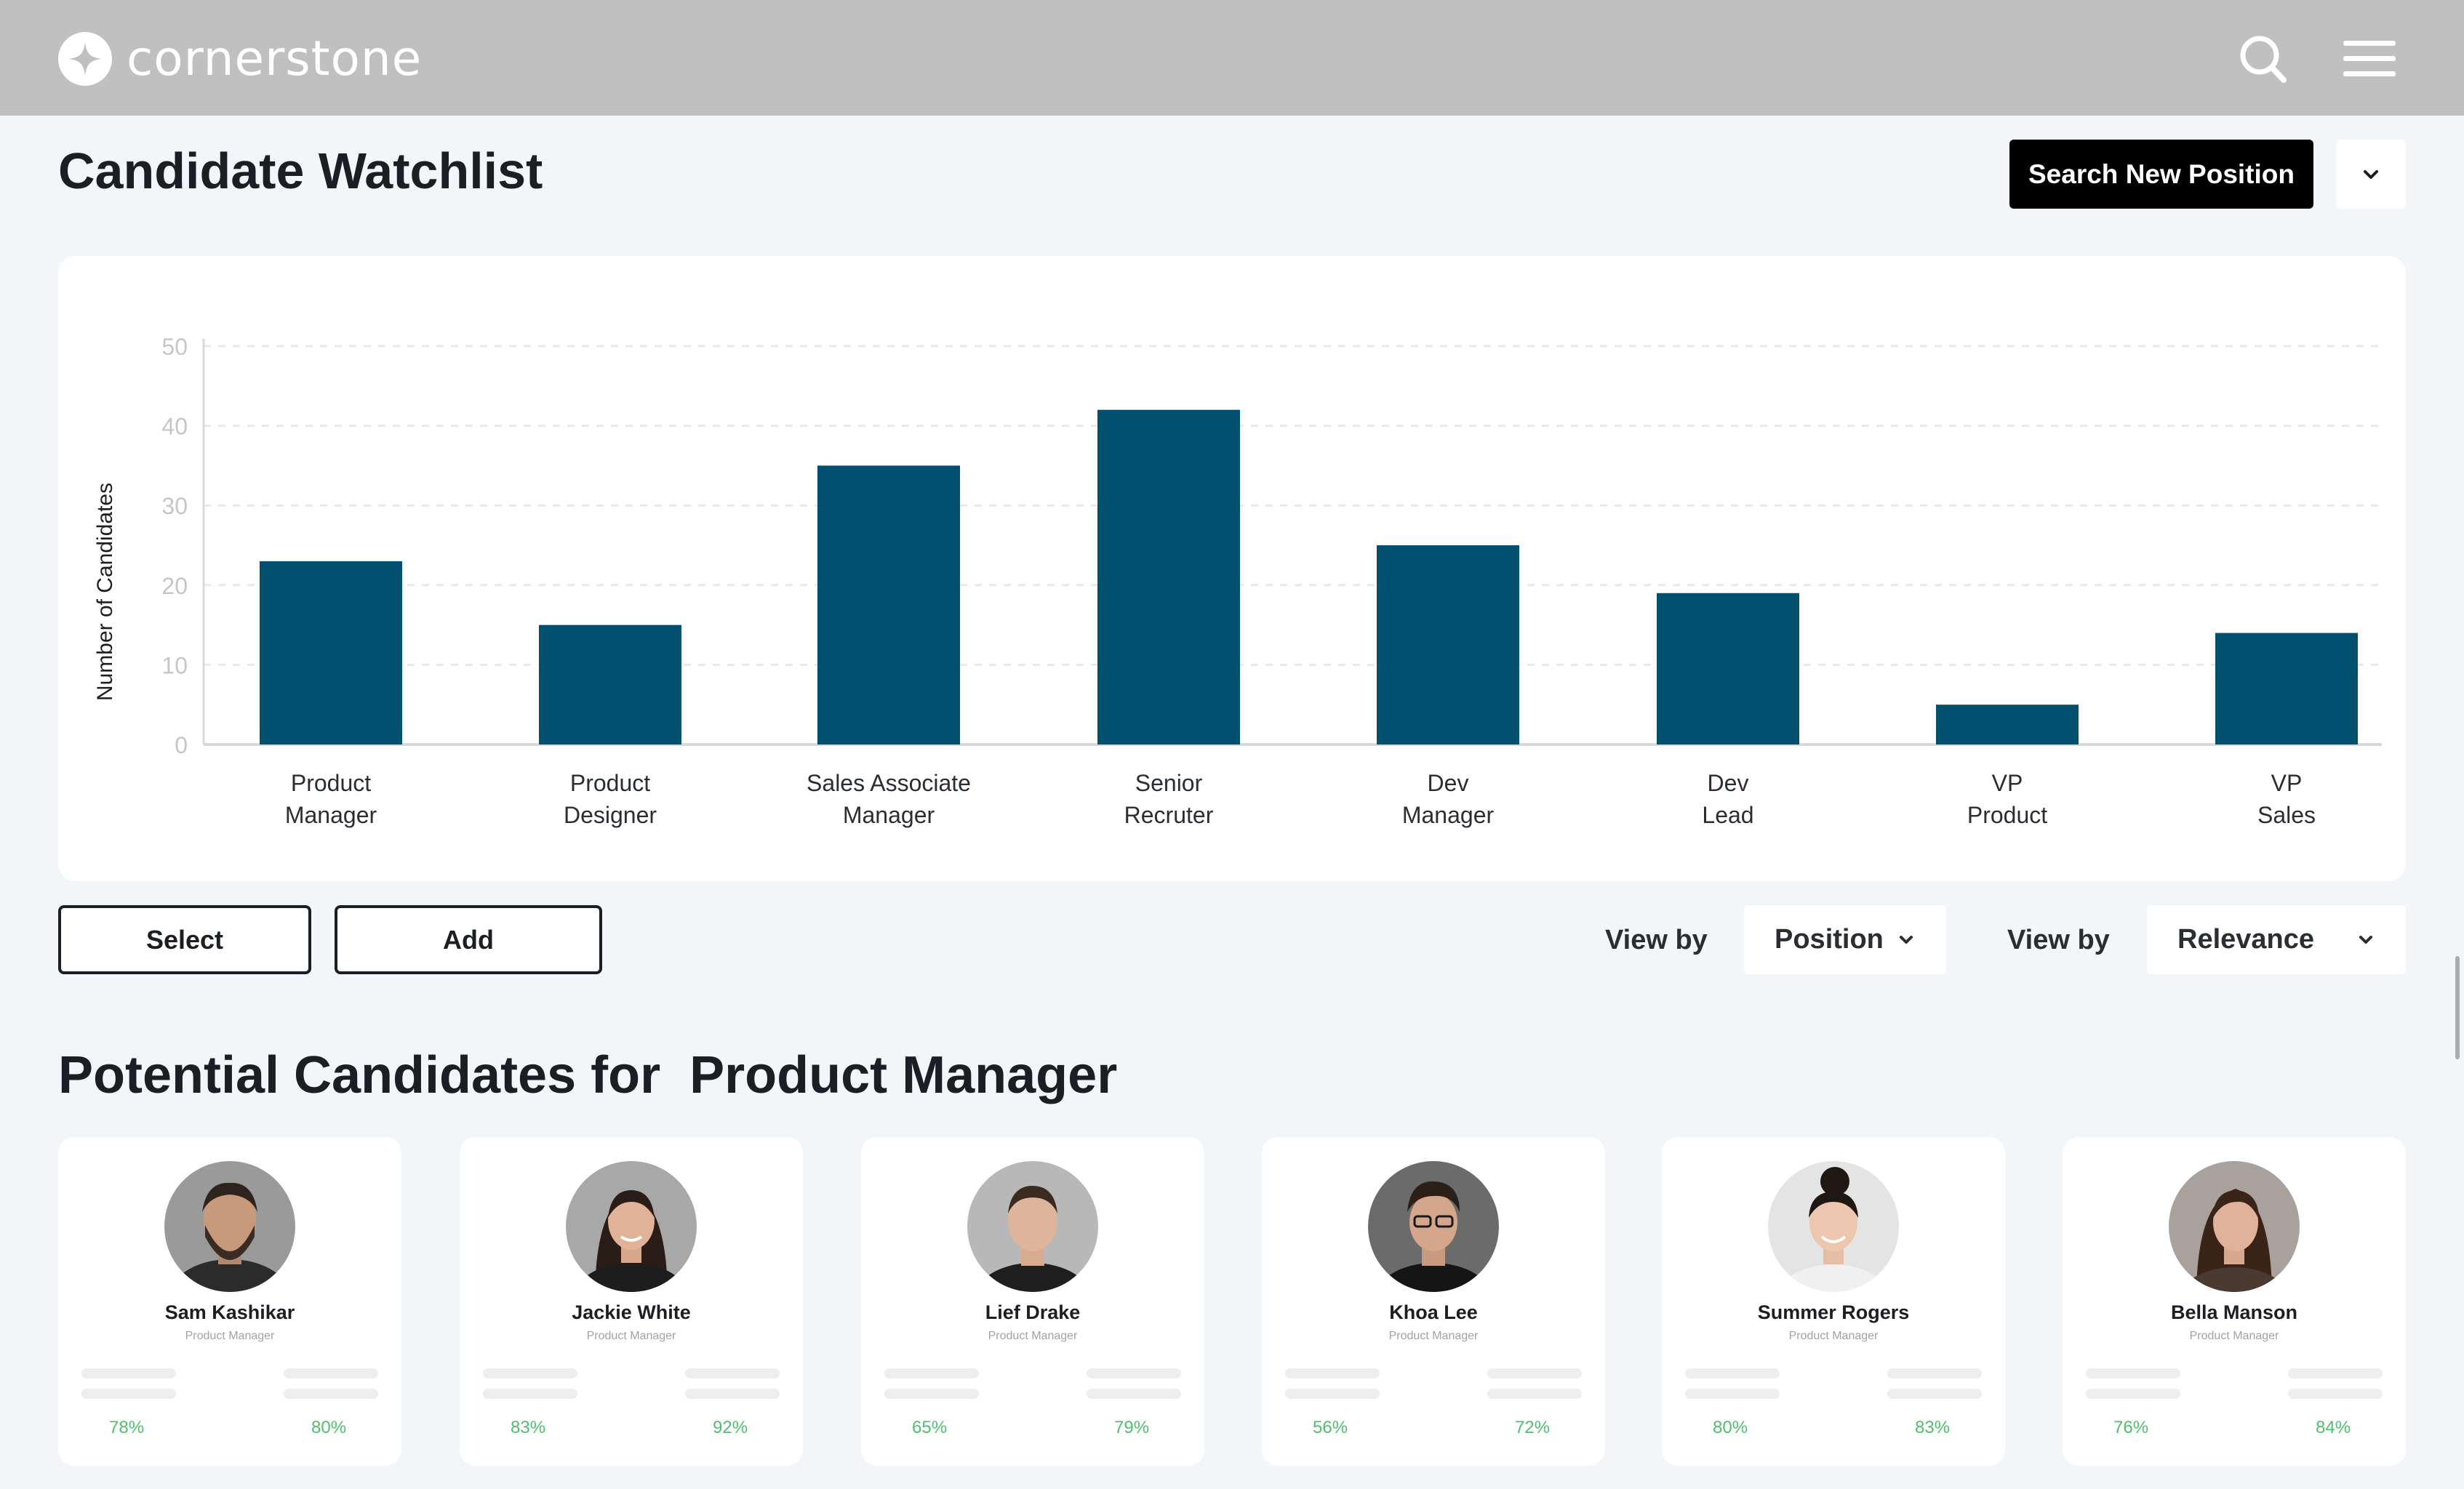 The width and height of the screenshot is (2464, 1489). What do you see at coordinates (229, 1312) in the screenshot?
I see `candidate-name: Sam Kashikar` at bounding box center [229, 1312].